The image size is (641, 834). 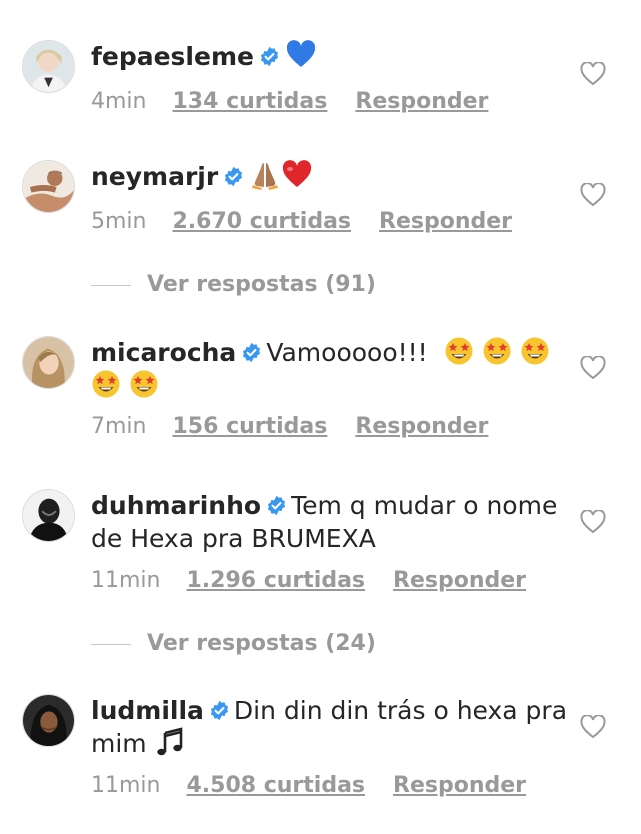 I want to click on comment-meta: 4min 134 curtidas Responder, so click(x=289, y=101).